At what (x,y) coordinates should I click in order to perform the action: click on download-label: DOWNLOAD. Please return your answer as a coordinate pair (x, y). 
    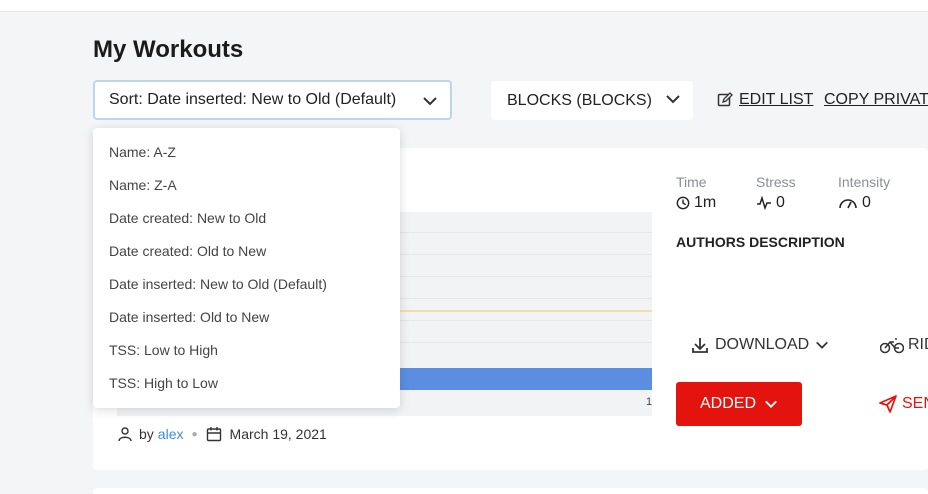
    Looking at the image, I should click on (762, 344).